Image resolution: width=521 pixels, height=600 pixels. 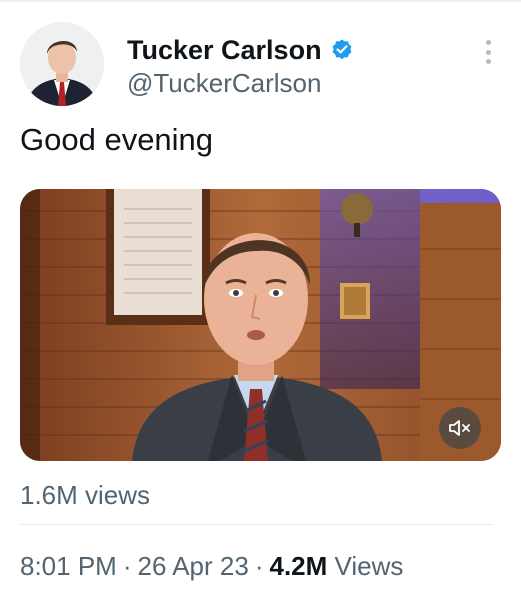 What do you see at coordinates (298, 566) in the screenshot?
I see `tweet-views-count: 4.2M` at bounding box center [298, 566].